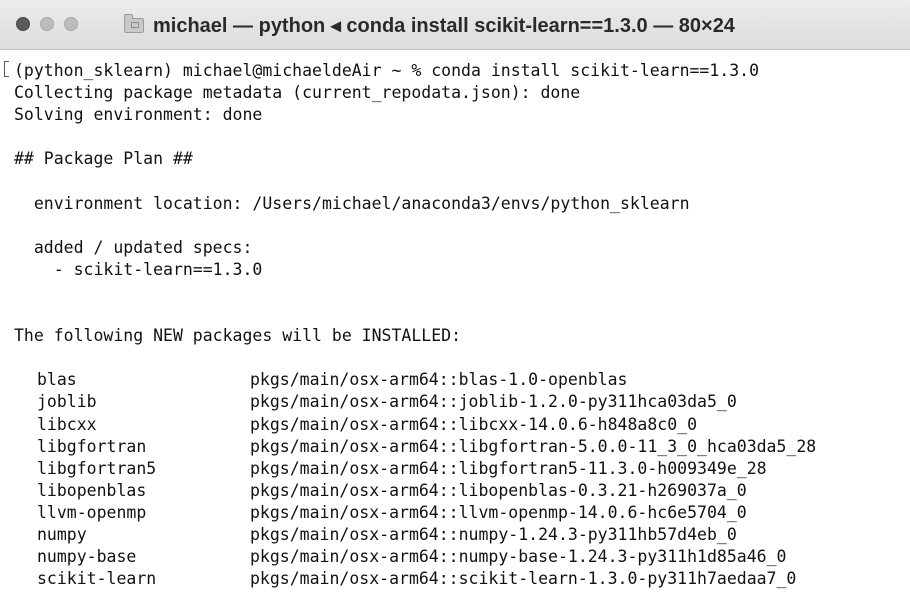  I want to click on package-name: joblib, so click(67, 402).